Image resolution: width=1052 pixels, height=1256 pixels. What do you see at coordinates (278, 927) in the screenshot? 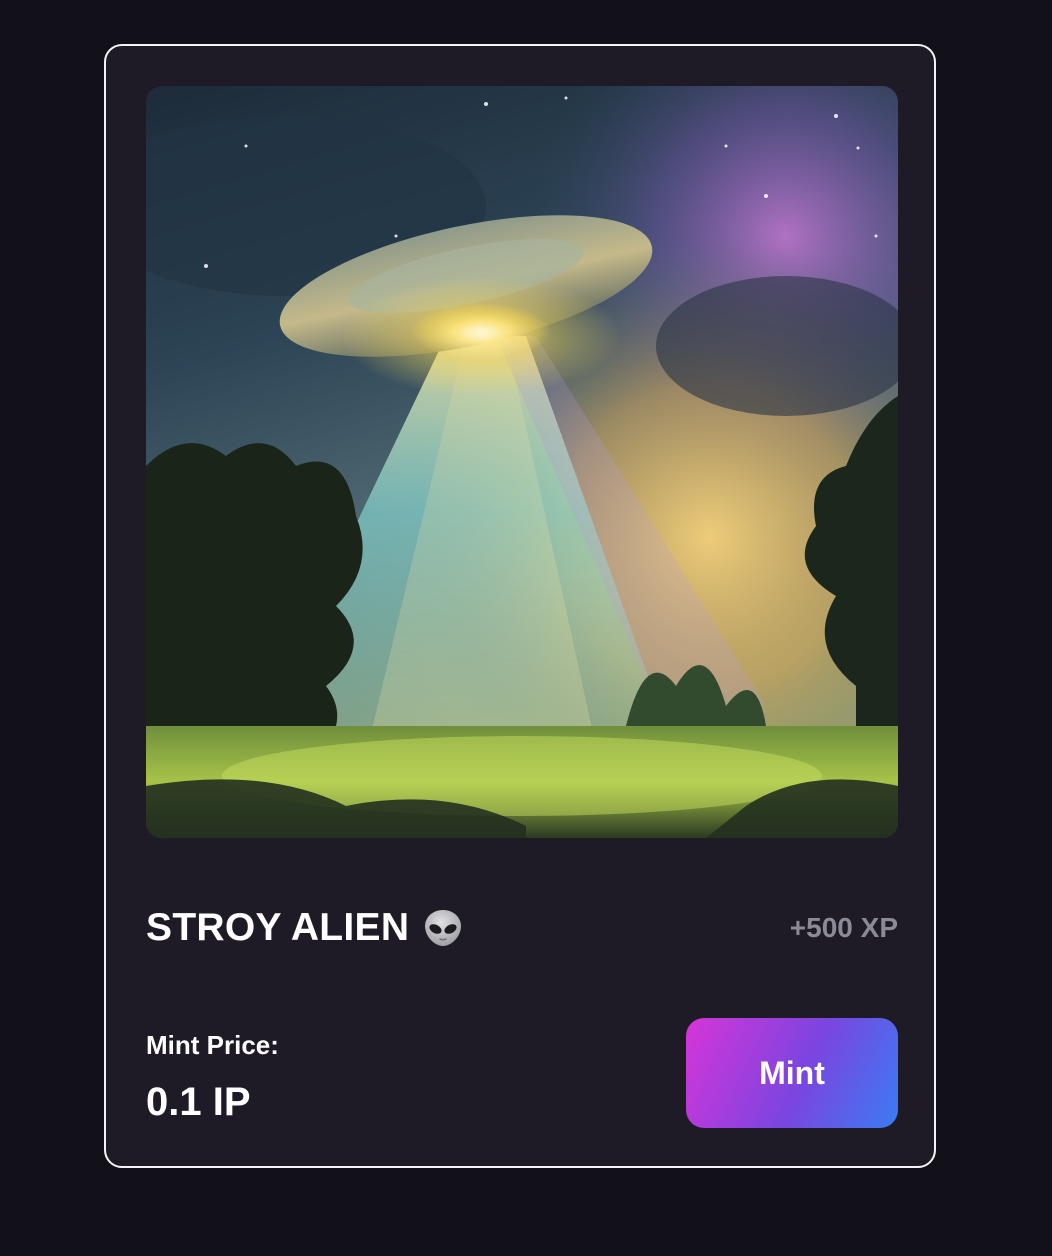
I see `nft-title-text: STROY ALIEN` at bounding box center [278, 927].